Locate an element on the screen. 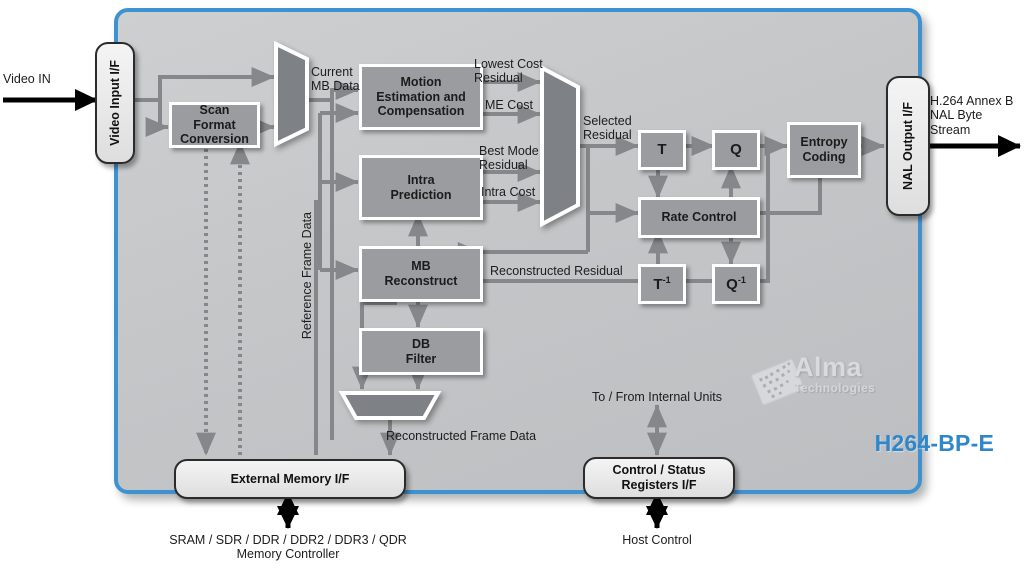  external-memory-interface-label: External Memory I/F is located at coordinates (290, 478).